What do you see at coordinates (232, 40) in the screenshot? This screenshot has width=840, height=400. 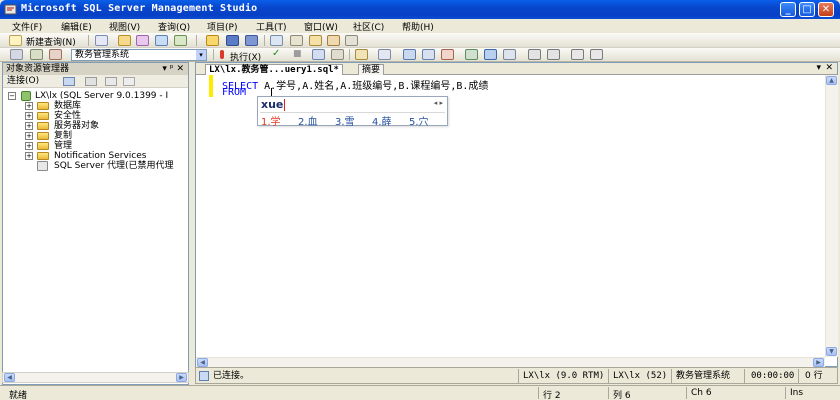 I see `save-icon` at bounding box center [232, 40].